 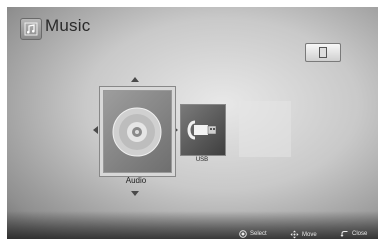 What do you see at coordinates (135, 79) in the screenshot?
I see `arrow-up-icon` at bounding box center [135, 79].